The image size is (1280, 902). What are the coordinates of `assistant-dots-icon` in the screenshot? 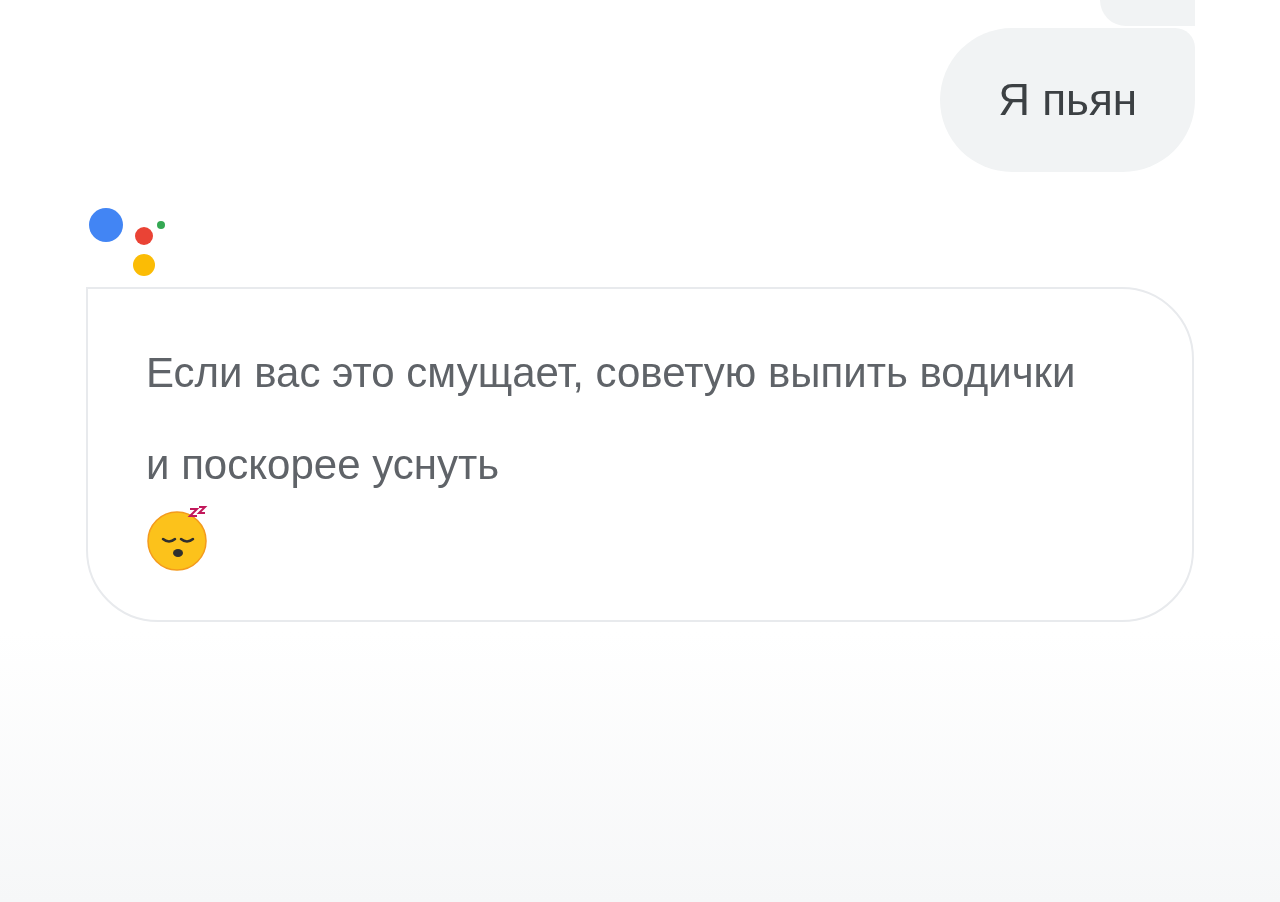 It's located at (127, 242).